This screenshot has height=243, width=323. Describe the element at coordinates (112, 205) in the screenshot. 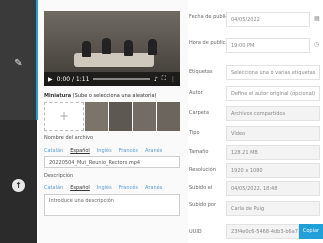

I see `description-input: Introduce una descripción` at that location.